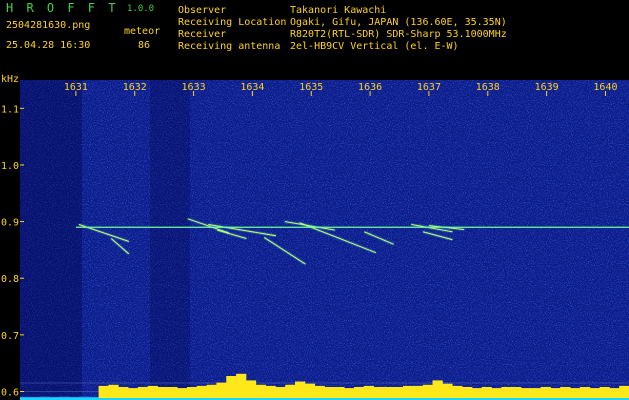 The width and height of the screenshot is (629, 400). What do you see at coordinates (10, 393) in the screenshot?
I see `y-tick-label: 0.6` at bounding box center [10, 393].